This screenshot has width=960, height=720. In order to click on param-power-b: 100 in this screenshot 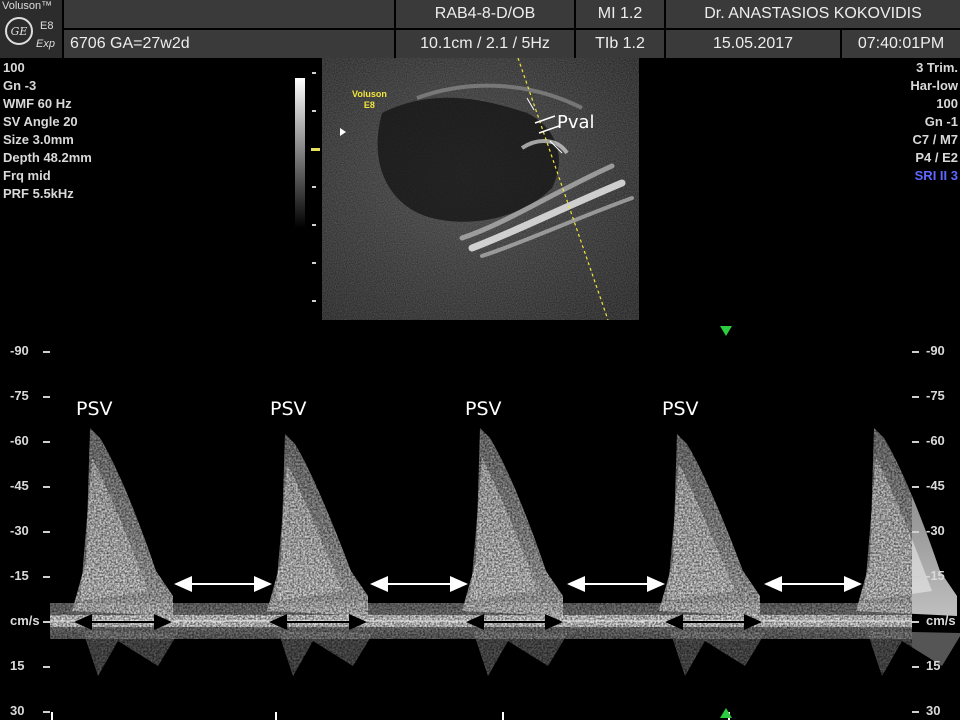, I will do `click(947, 103)`.